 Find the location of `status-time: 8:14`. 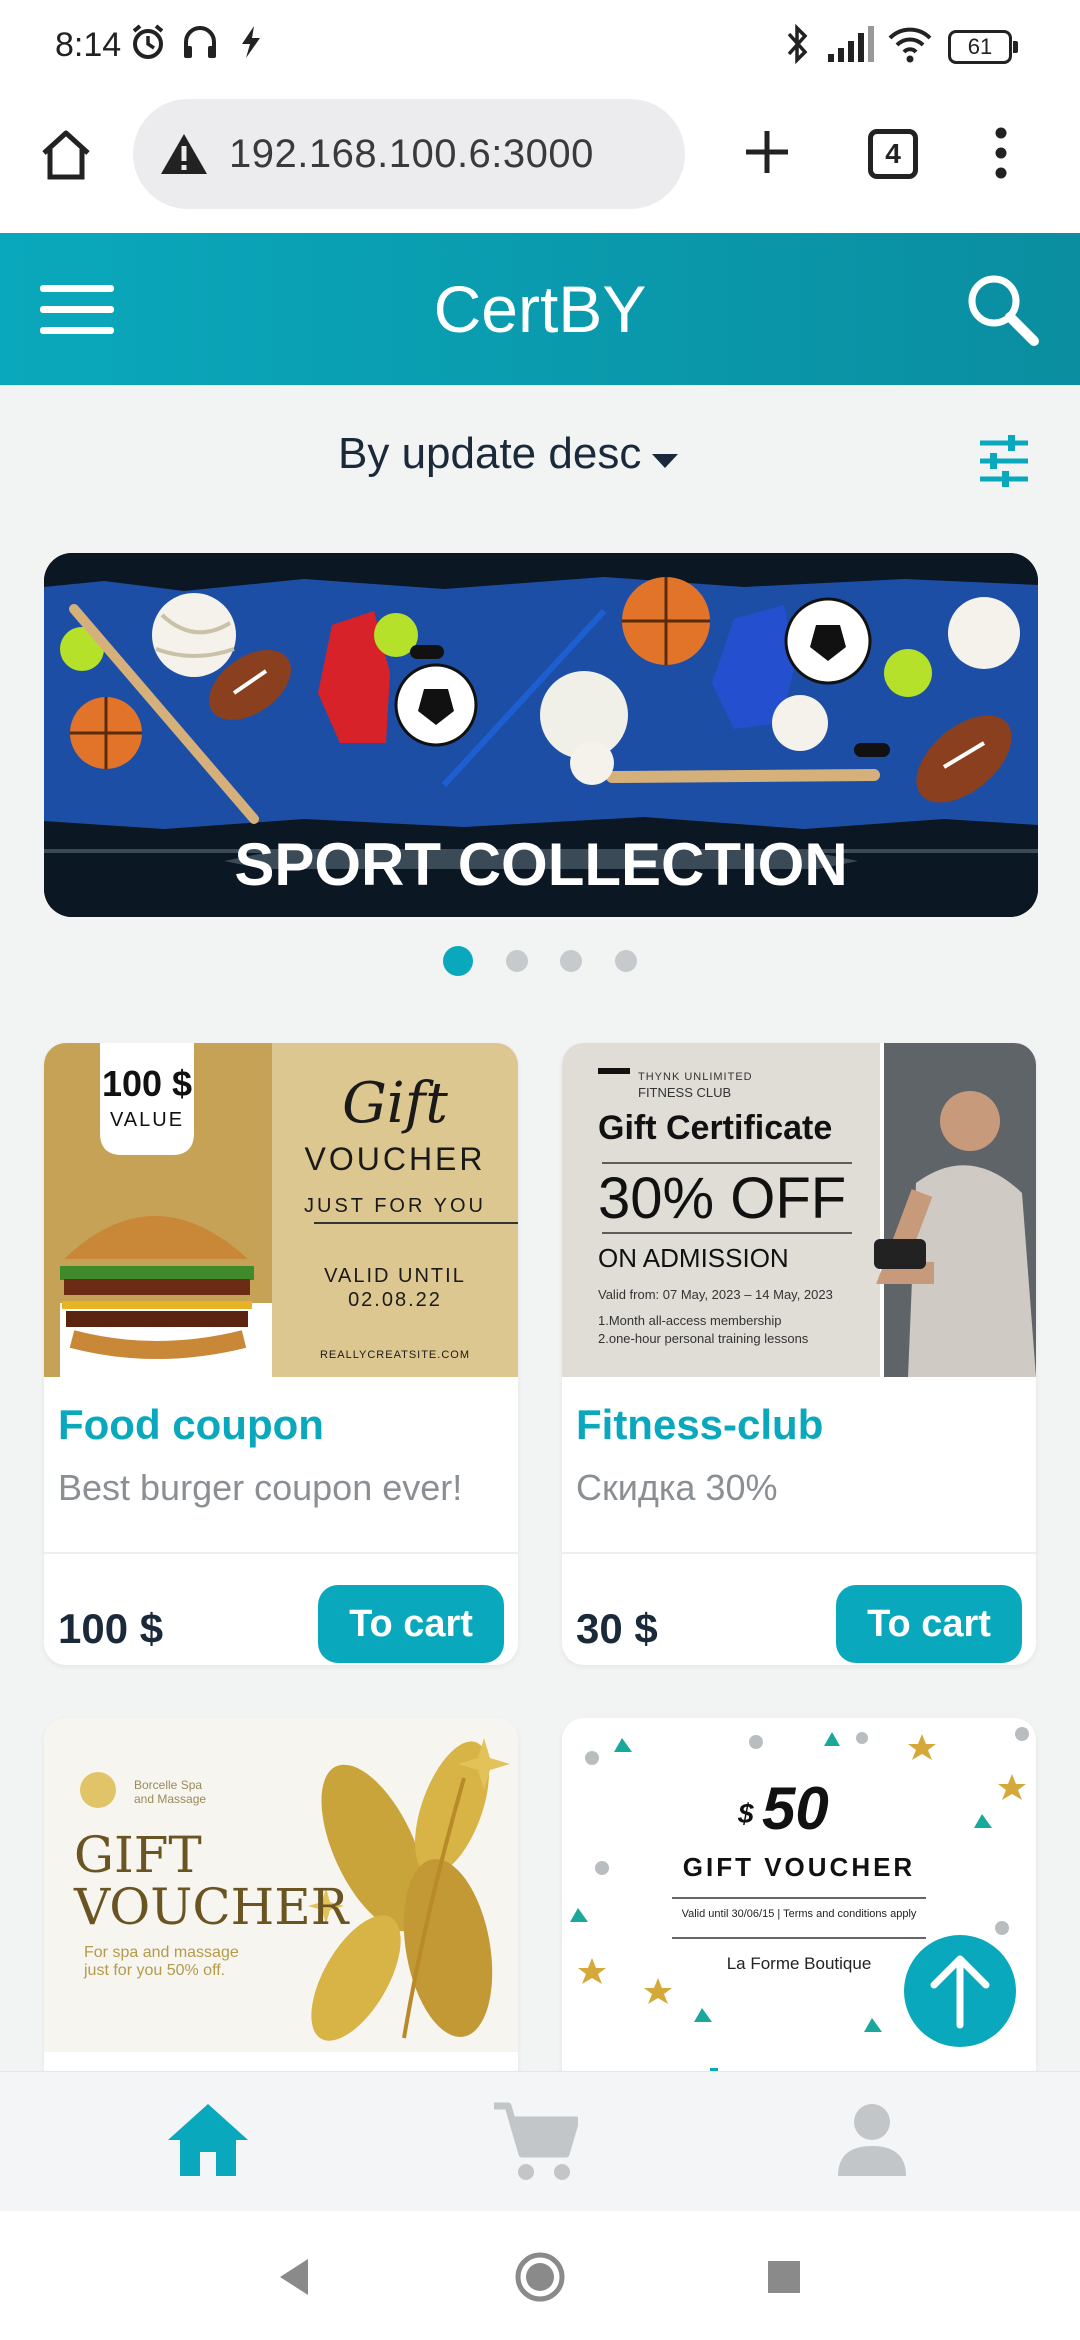

status-time: 8:14 is located at coordinates (88, 45).